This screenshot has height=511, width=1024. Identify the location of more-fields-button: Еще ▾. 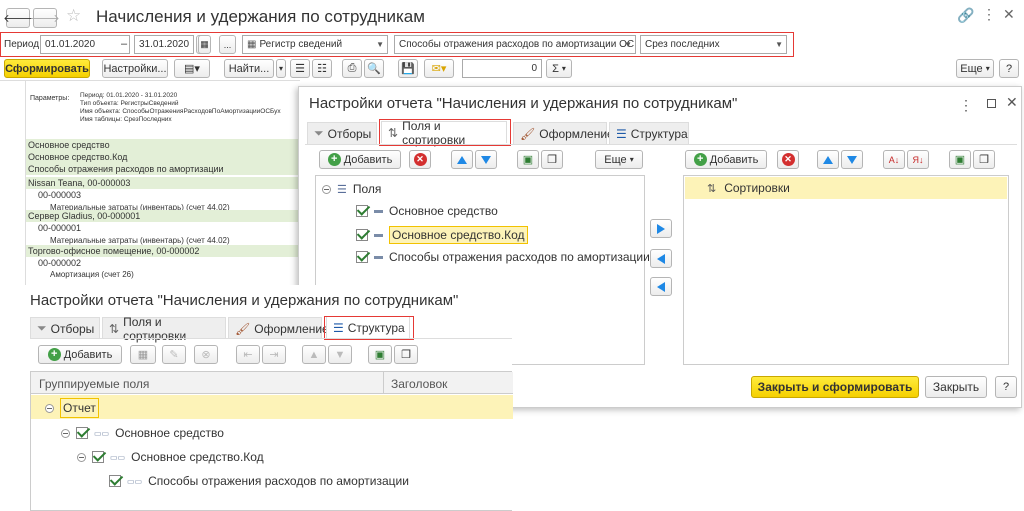
(619, 159).